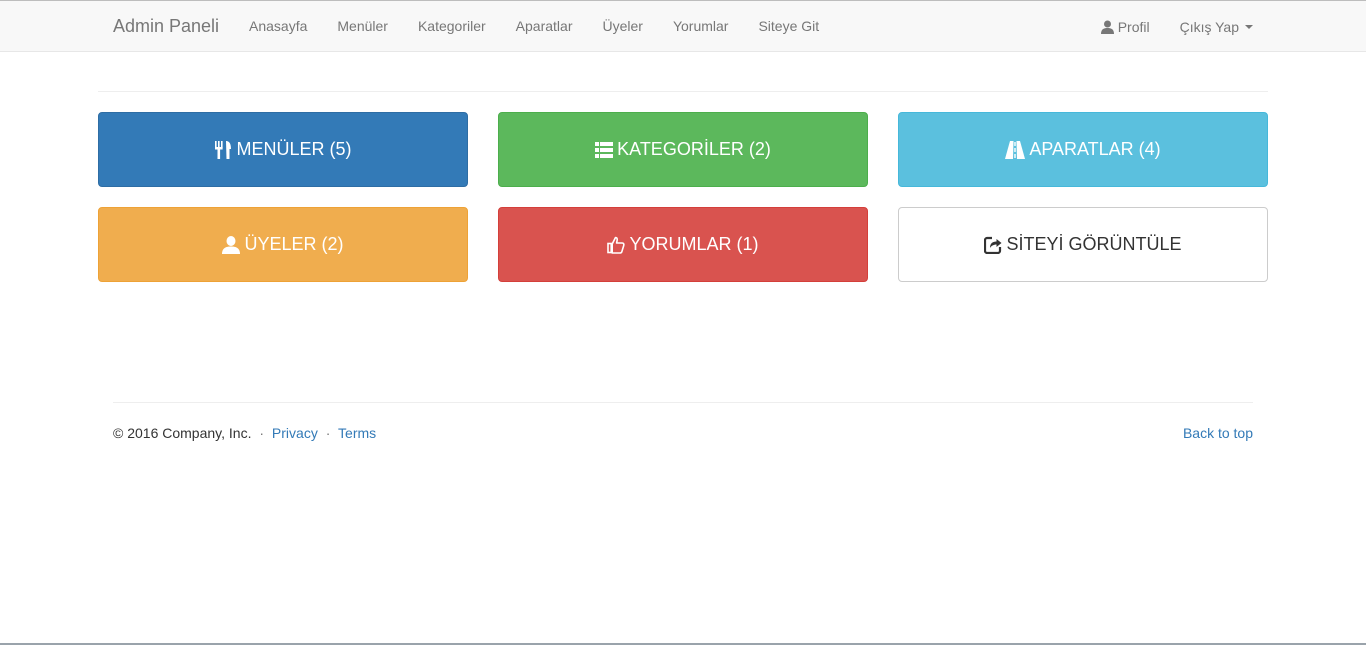 Image resolution: width=1366 pixels, height=645 pixels. I want to click on caret-down-icon, so click(1249, 26).